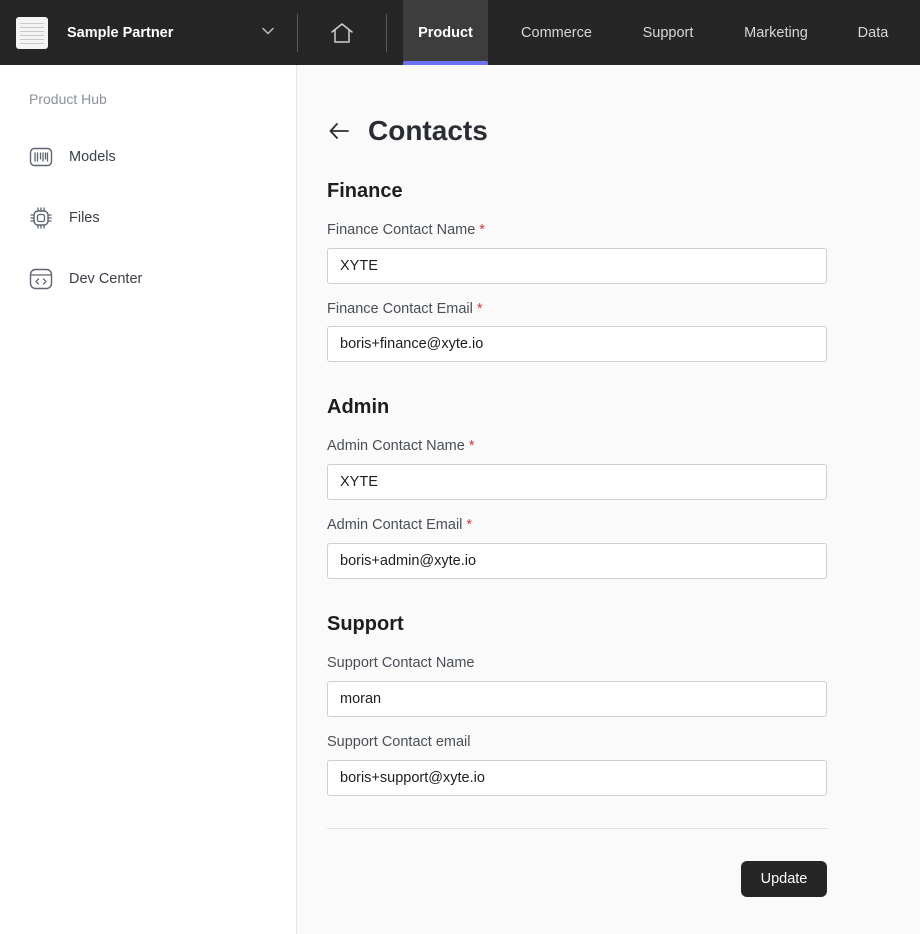  Describe the element at coordinates (577, 344) in the screenshot. I see `finance-contact-email-input` at that location.